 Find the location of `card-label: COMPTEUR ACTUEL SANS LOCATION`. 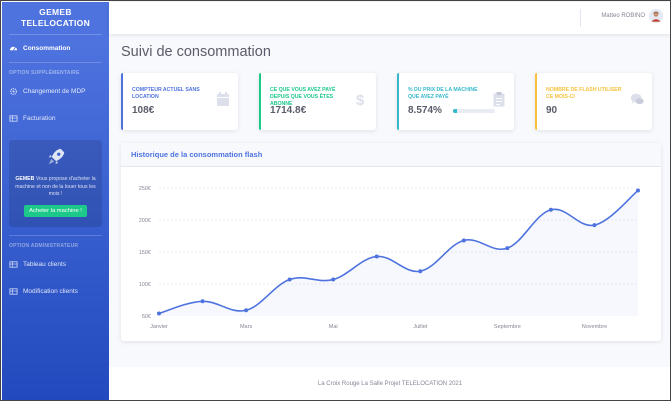

card-label: COMPTEUR ACTUEL SANS LOCATION is located at coordinates (166, 93).